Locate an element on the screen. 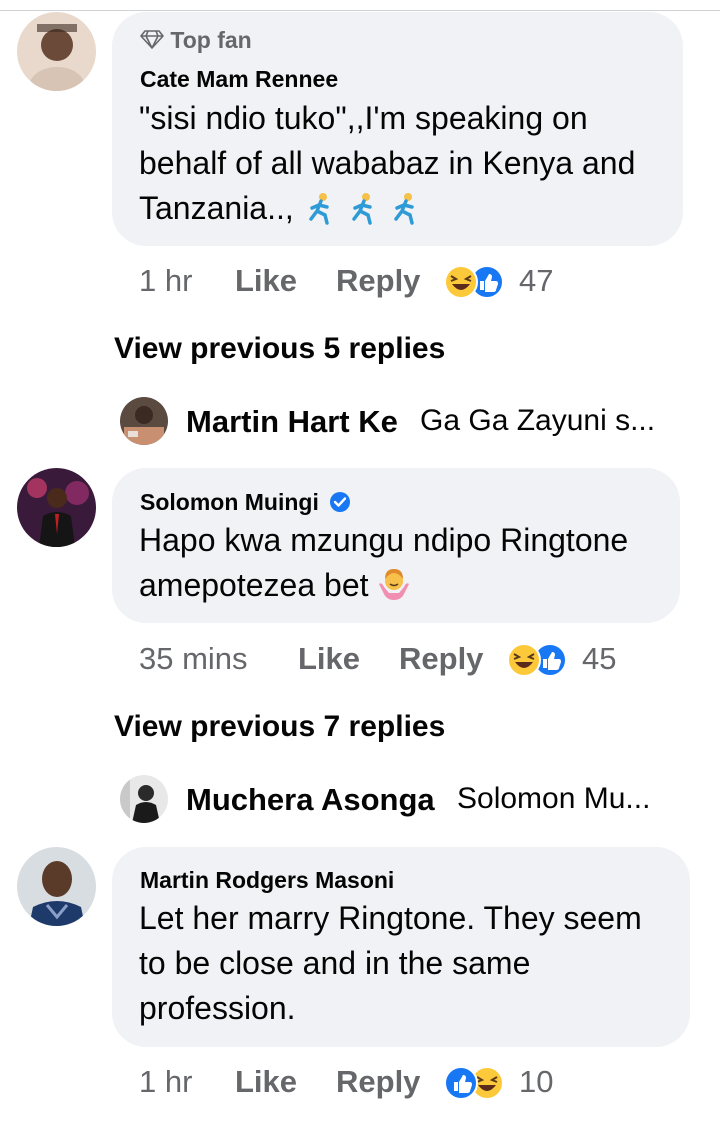 The image size is (720, 1121). badge-label: Top fan is located at coordinates (211, 40).